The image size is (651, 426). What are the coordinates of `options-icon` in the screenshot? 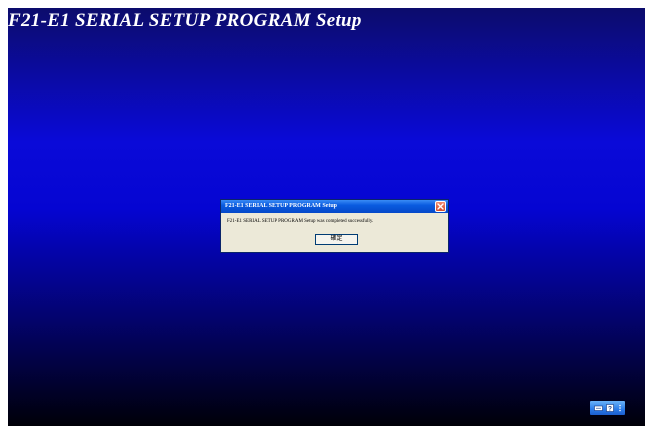 It's located at (620, 408).